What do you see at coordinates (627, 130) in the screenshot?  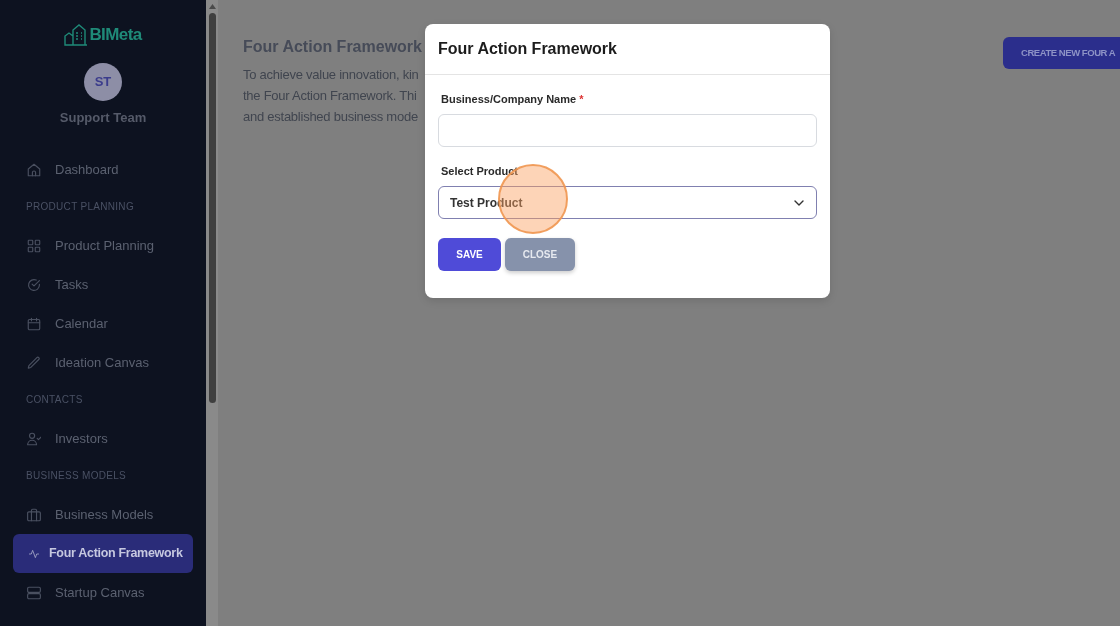 I see `company-name-input` at bounding box center [627, 130].